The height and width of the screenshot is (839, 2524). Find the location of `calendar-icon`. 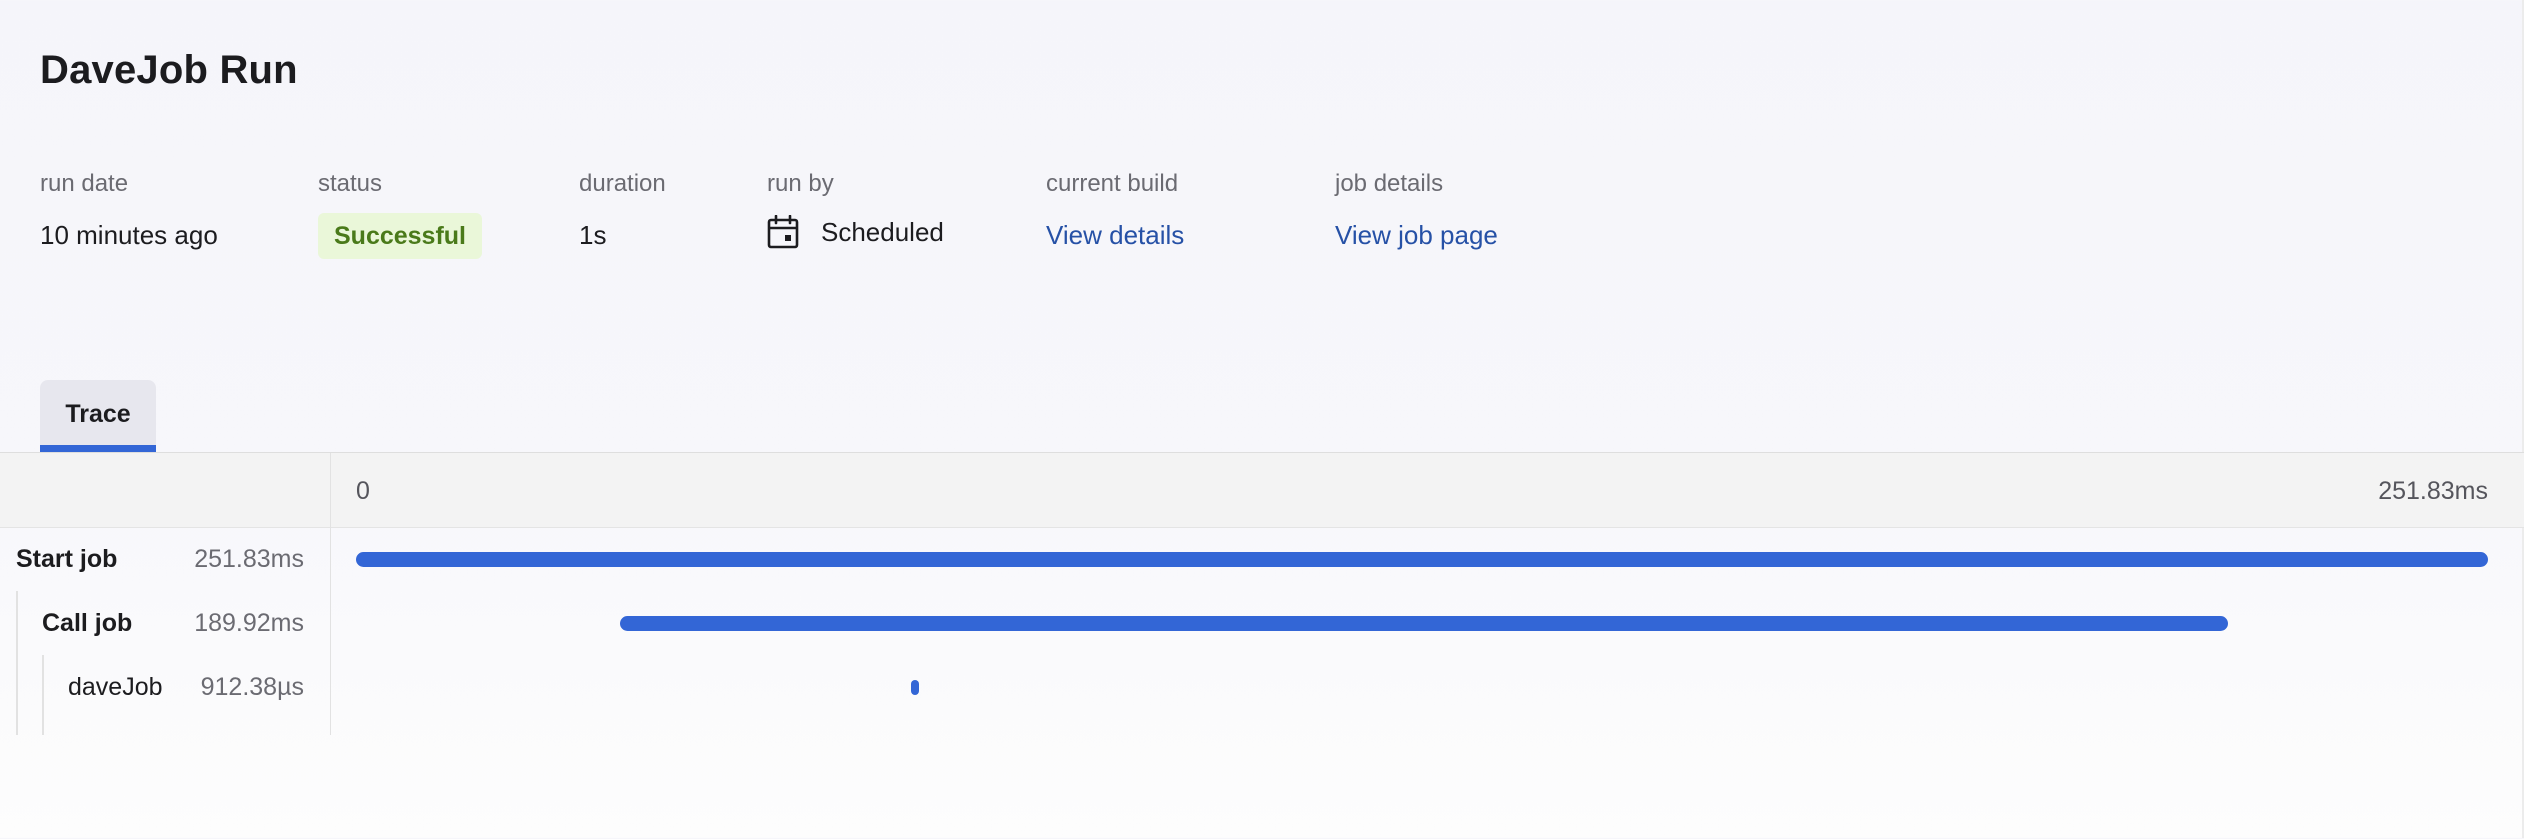

calendar-icon is located at coordinates (783, 232).